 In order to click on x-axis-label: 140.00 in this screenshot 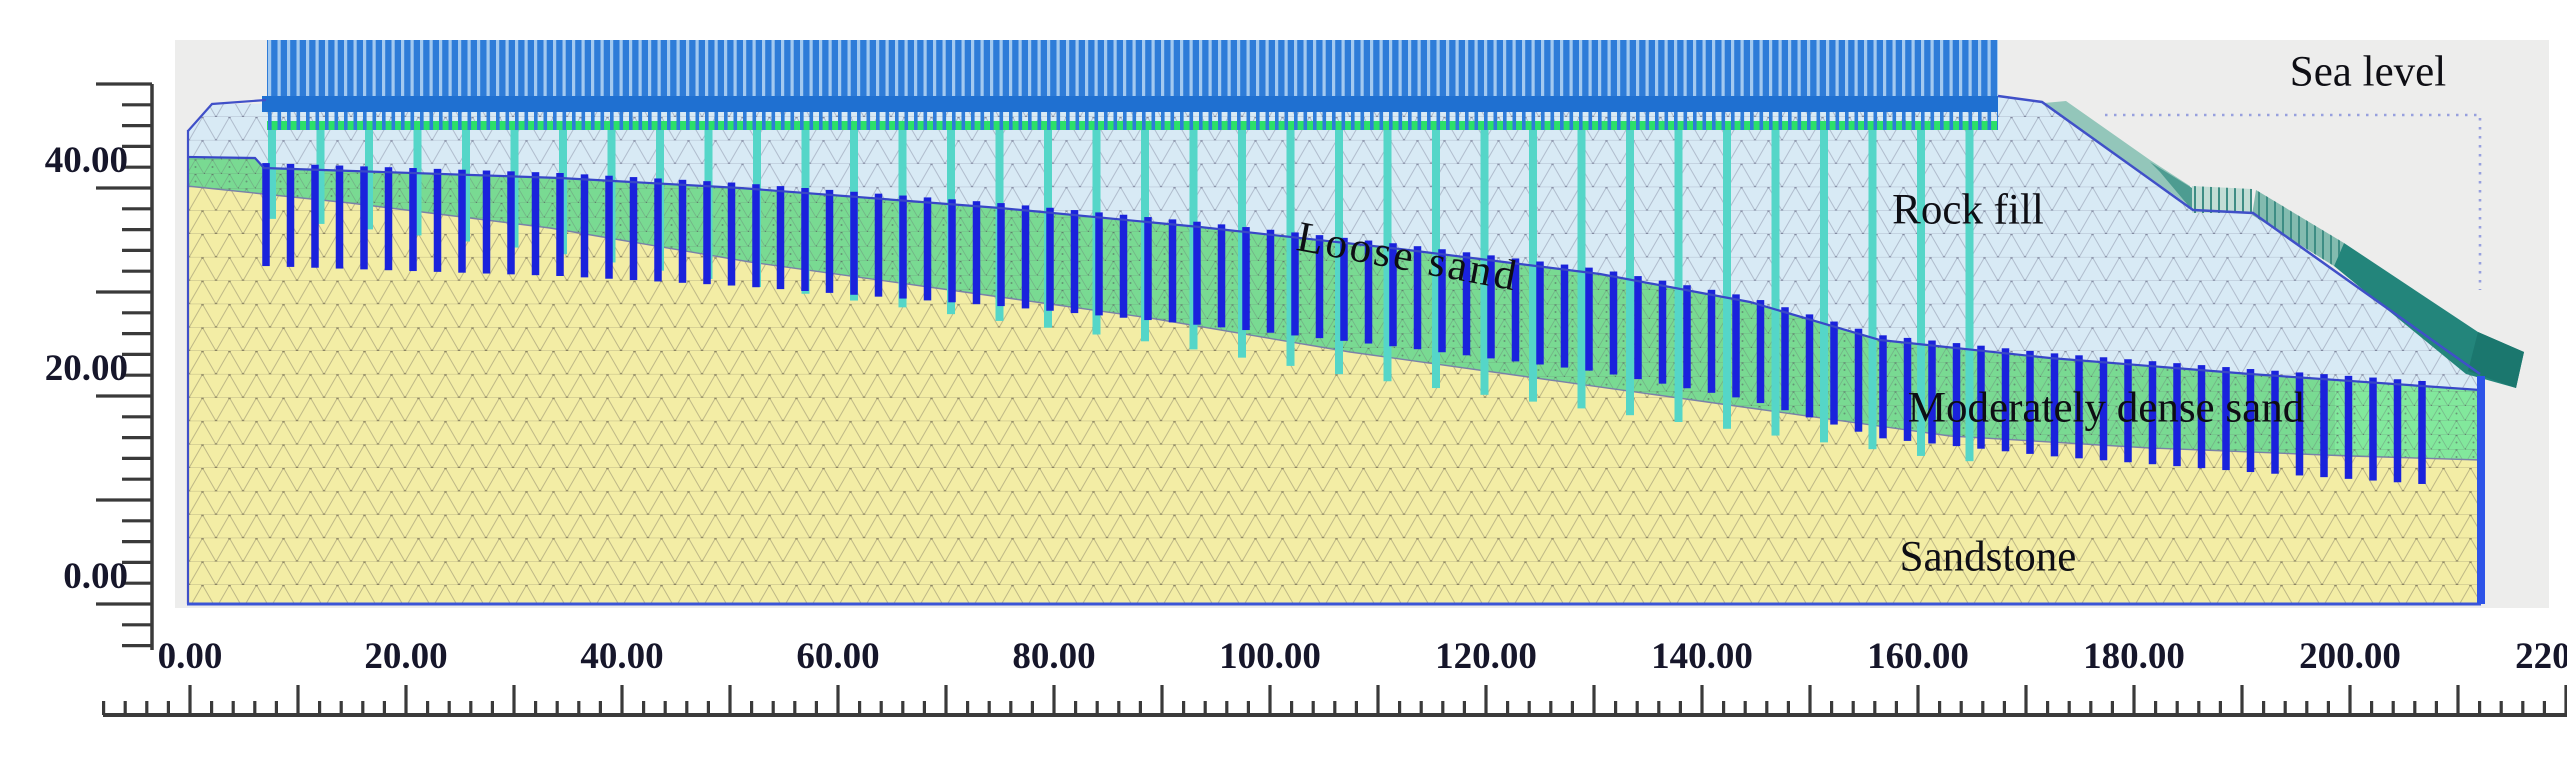, I will do `click(1702, 656)`.